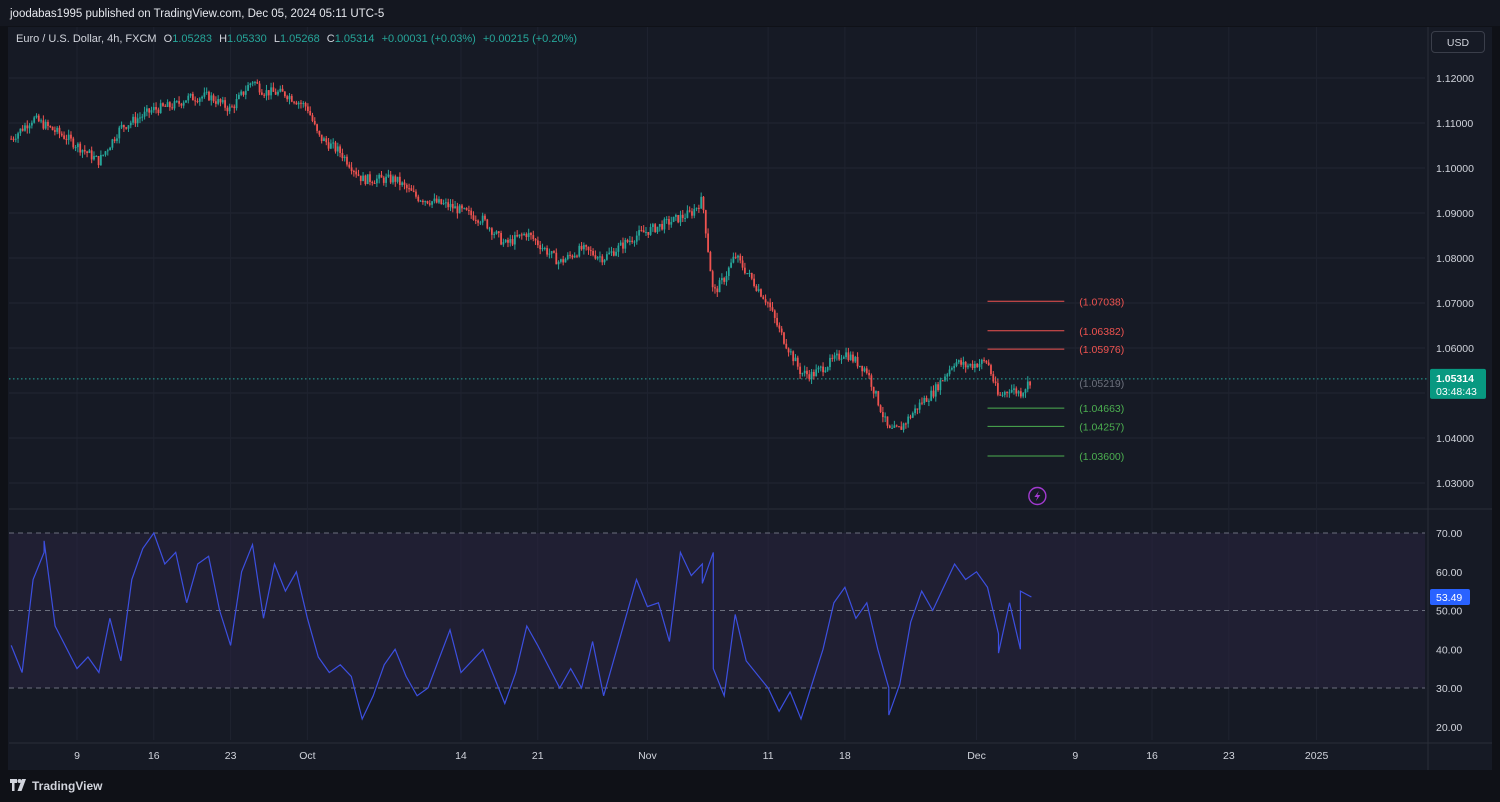 This screenshot has height=802, width=1500. Describe the element at coordinates (976, 756) in the screenshot. I see `time-tick-label: Dec` at that location.